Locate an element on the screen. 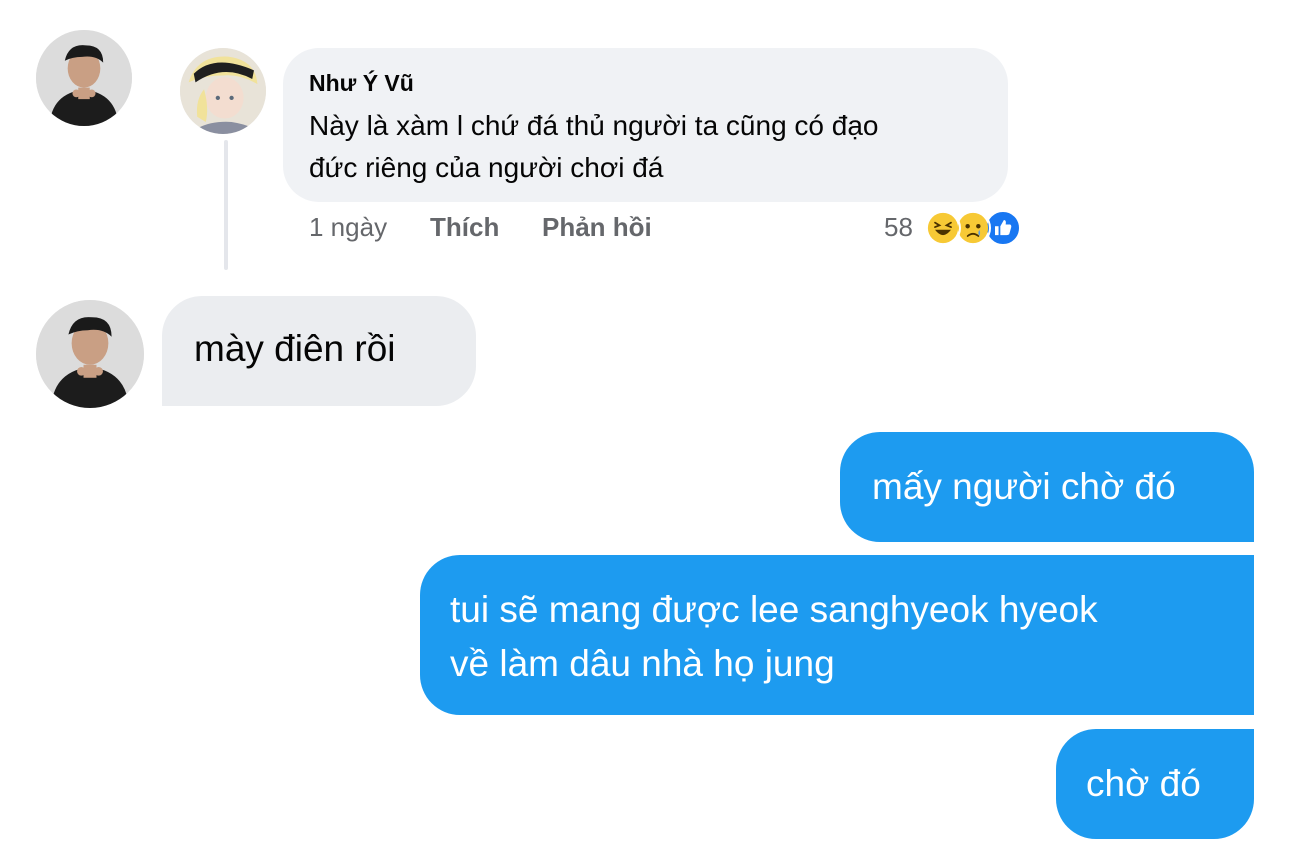 The image size is (1290, 846). comment-text-line-2: đức riêng của người chơi đá is located at coordinates (486, 167).